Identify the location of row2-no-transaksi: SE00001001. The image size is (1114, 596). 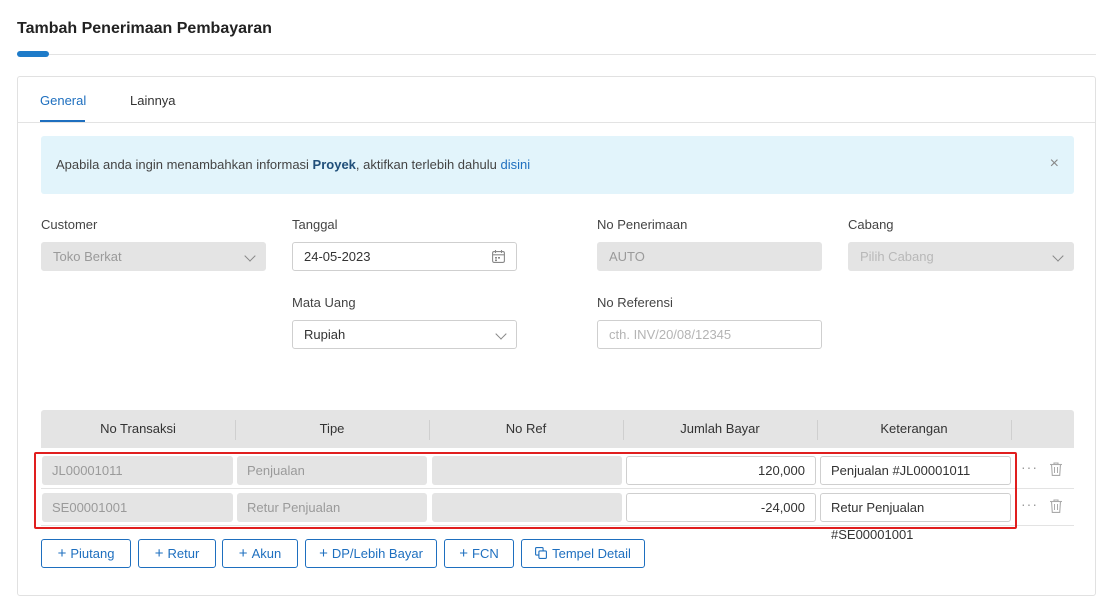
(137, 507).